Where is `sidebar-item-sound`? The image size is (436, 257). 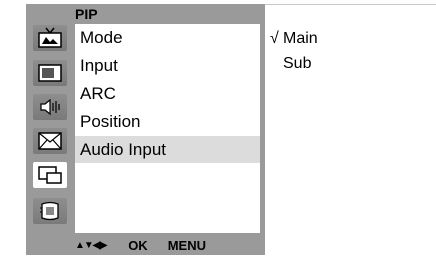
sidebar-item-sound is located at coordinates (50, 107).